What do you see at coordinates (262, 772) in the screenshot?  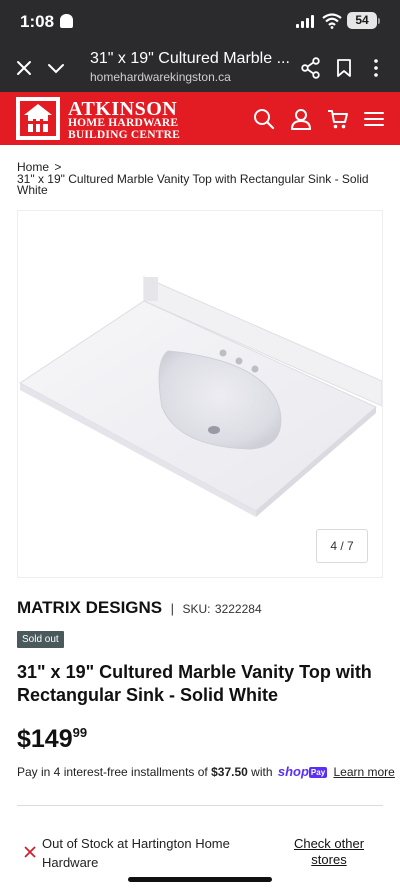 I see `installments-with: with` at bounding box center [262, 772].